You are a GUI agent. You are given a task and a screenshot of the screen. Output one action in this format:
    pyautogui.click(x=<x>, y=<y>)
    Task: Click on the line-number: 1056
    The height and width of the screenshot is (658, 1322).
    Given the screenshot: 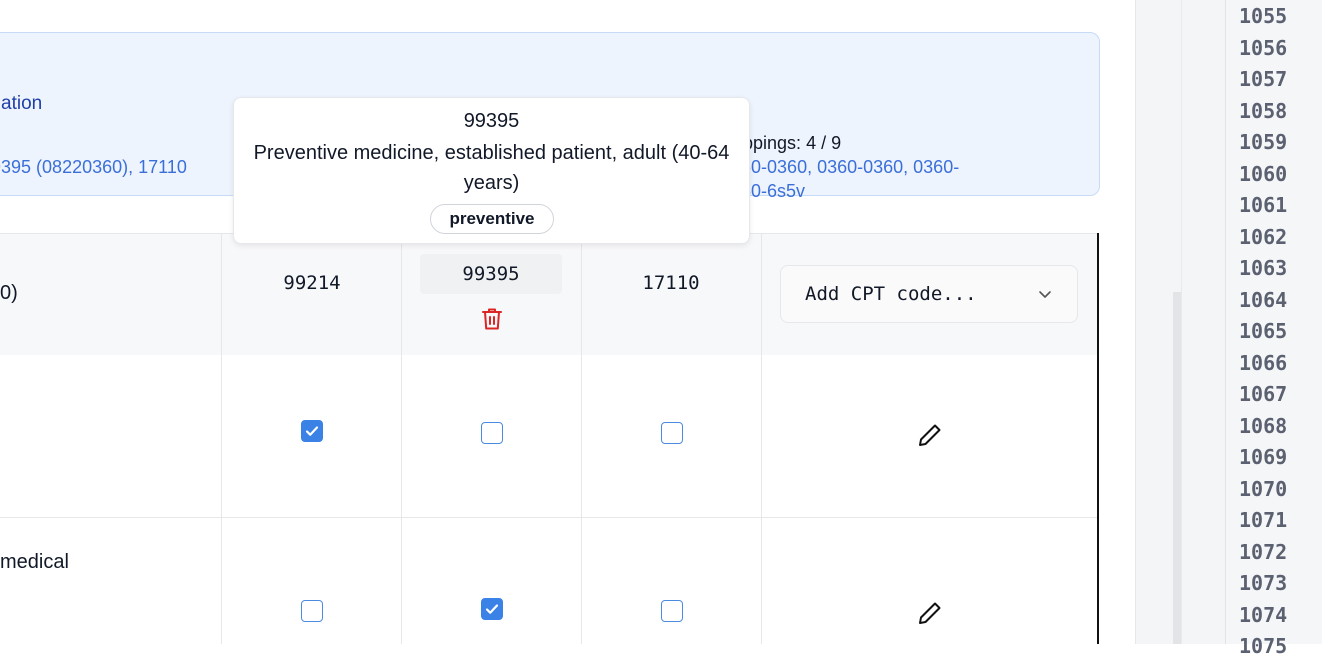 What is the action you would take?
    pyautogui.click(x=1263, y=47)
    